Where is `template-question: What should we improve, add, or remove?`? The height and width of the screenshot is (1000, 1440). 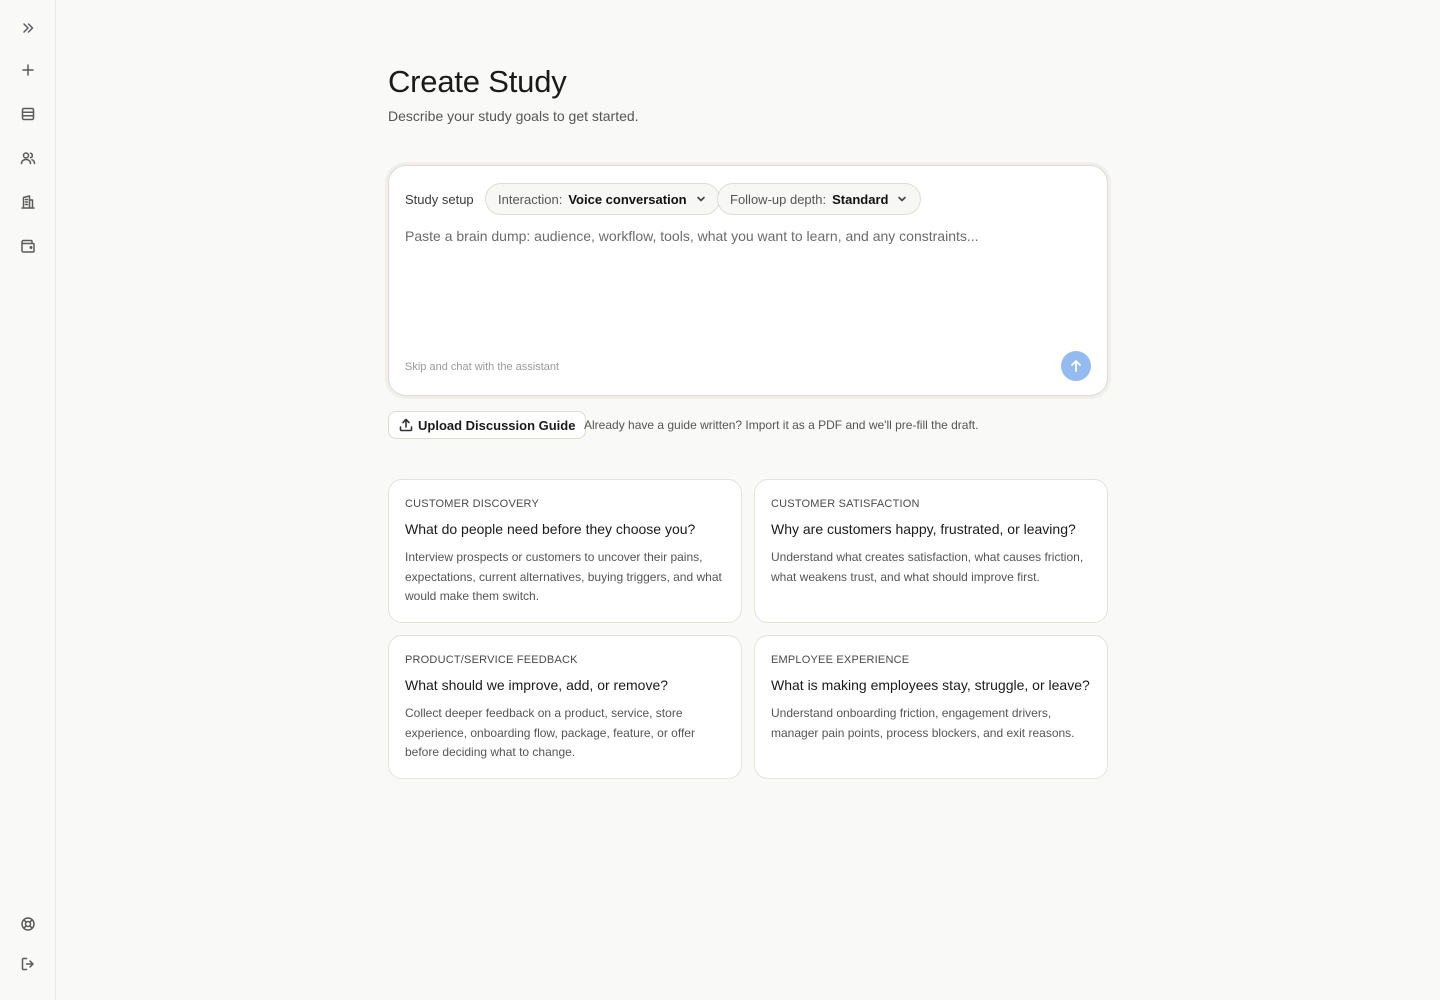
template-question: What should we improve, add, or remove? is located at coordinates (537, 685).